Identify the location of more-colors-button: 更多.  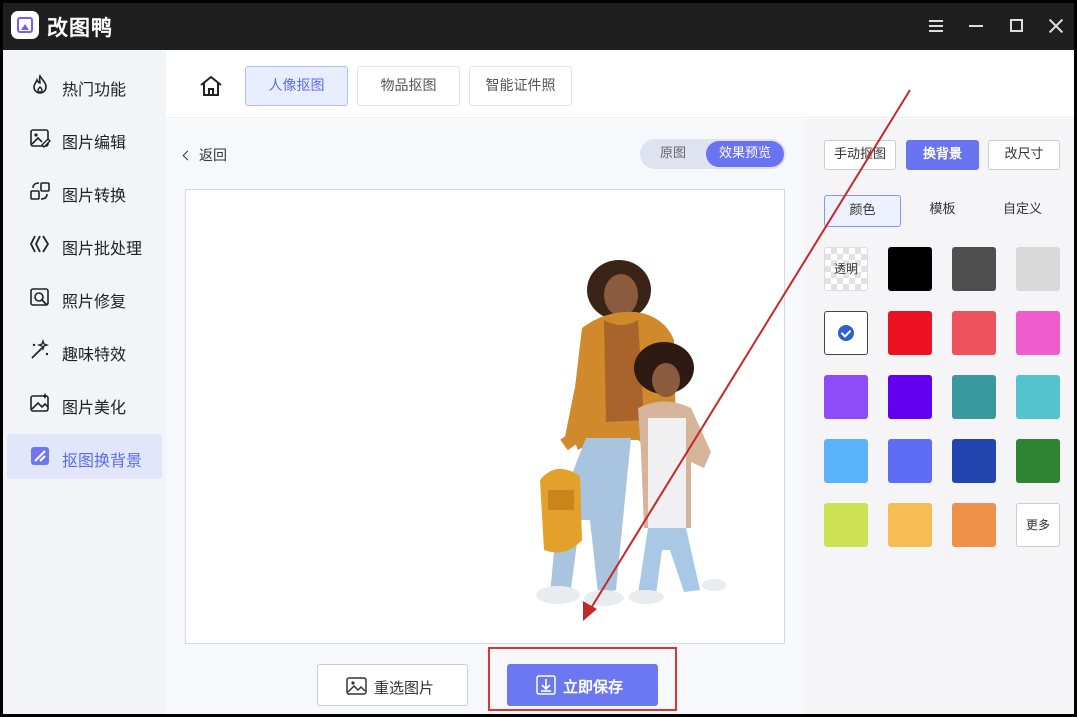
(1038, 525).